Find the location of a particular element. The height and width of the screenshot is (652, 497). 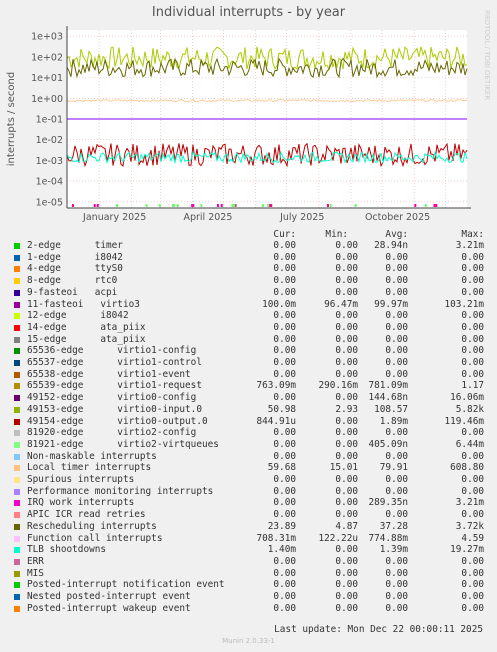

legend-max: 6.44m is located at coordinates (469, 444).